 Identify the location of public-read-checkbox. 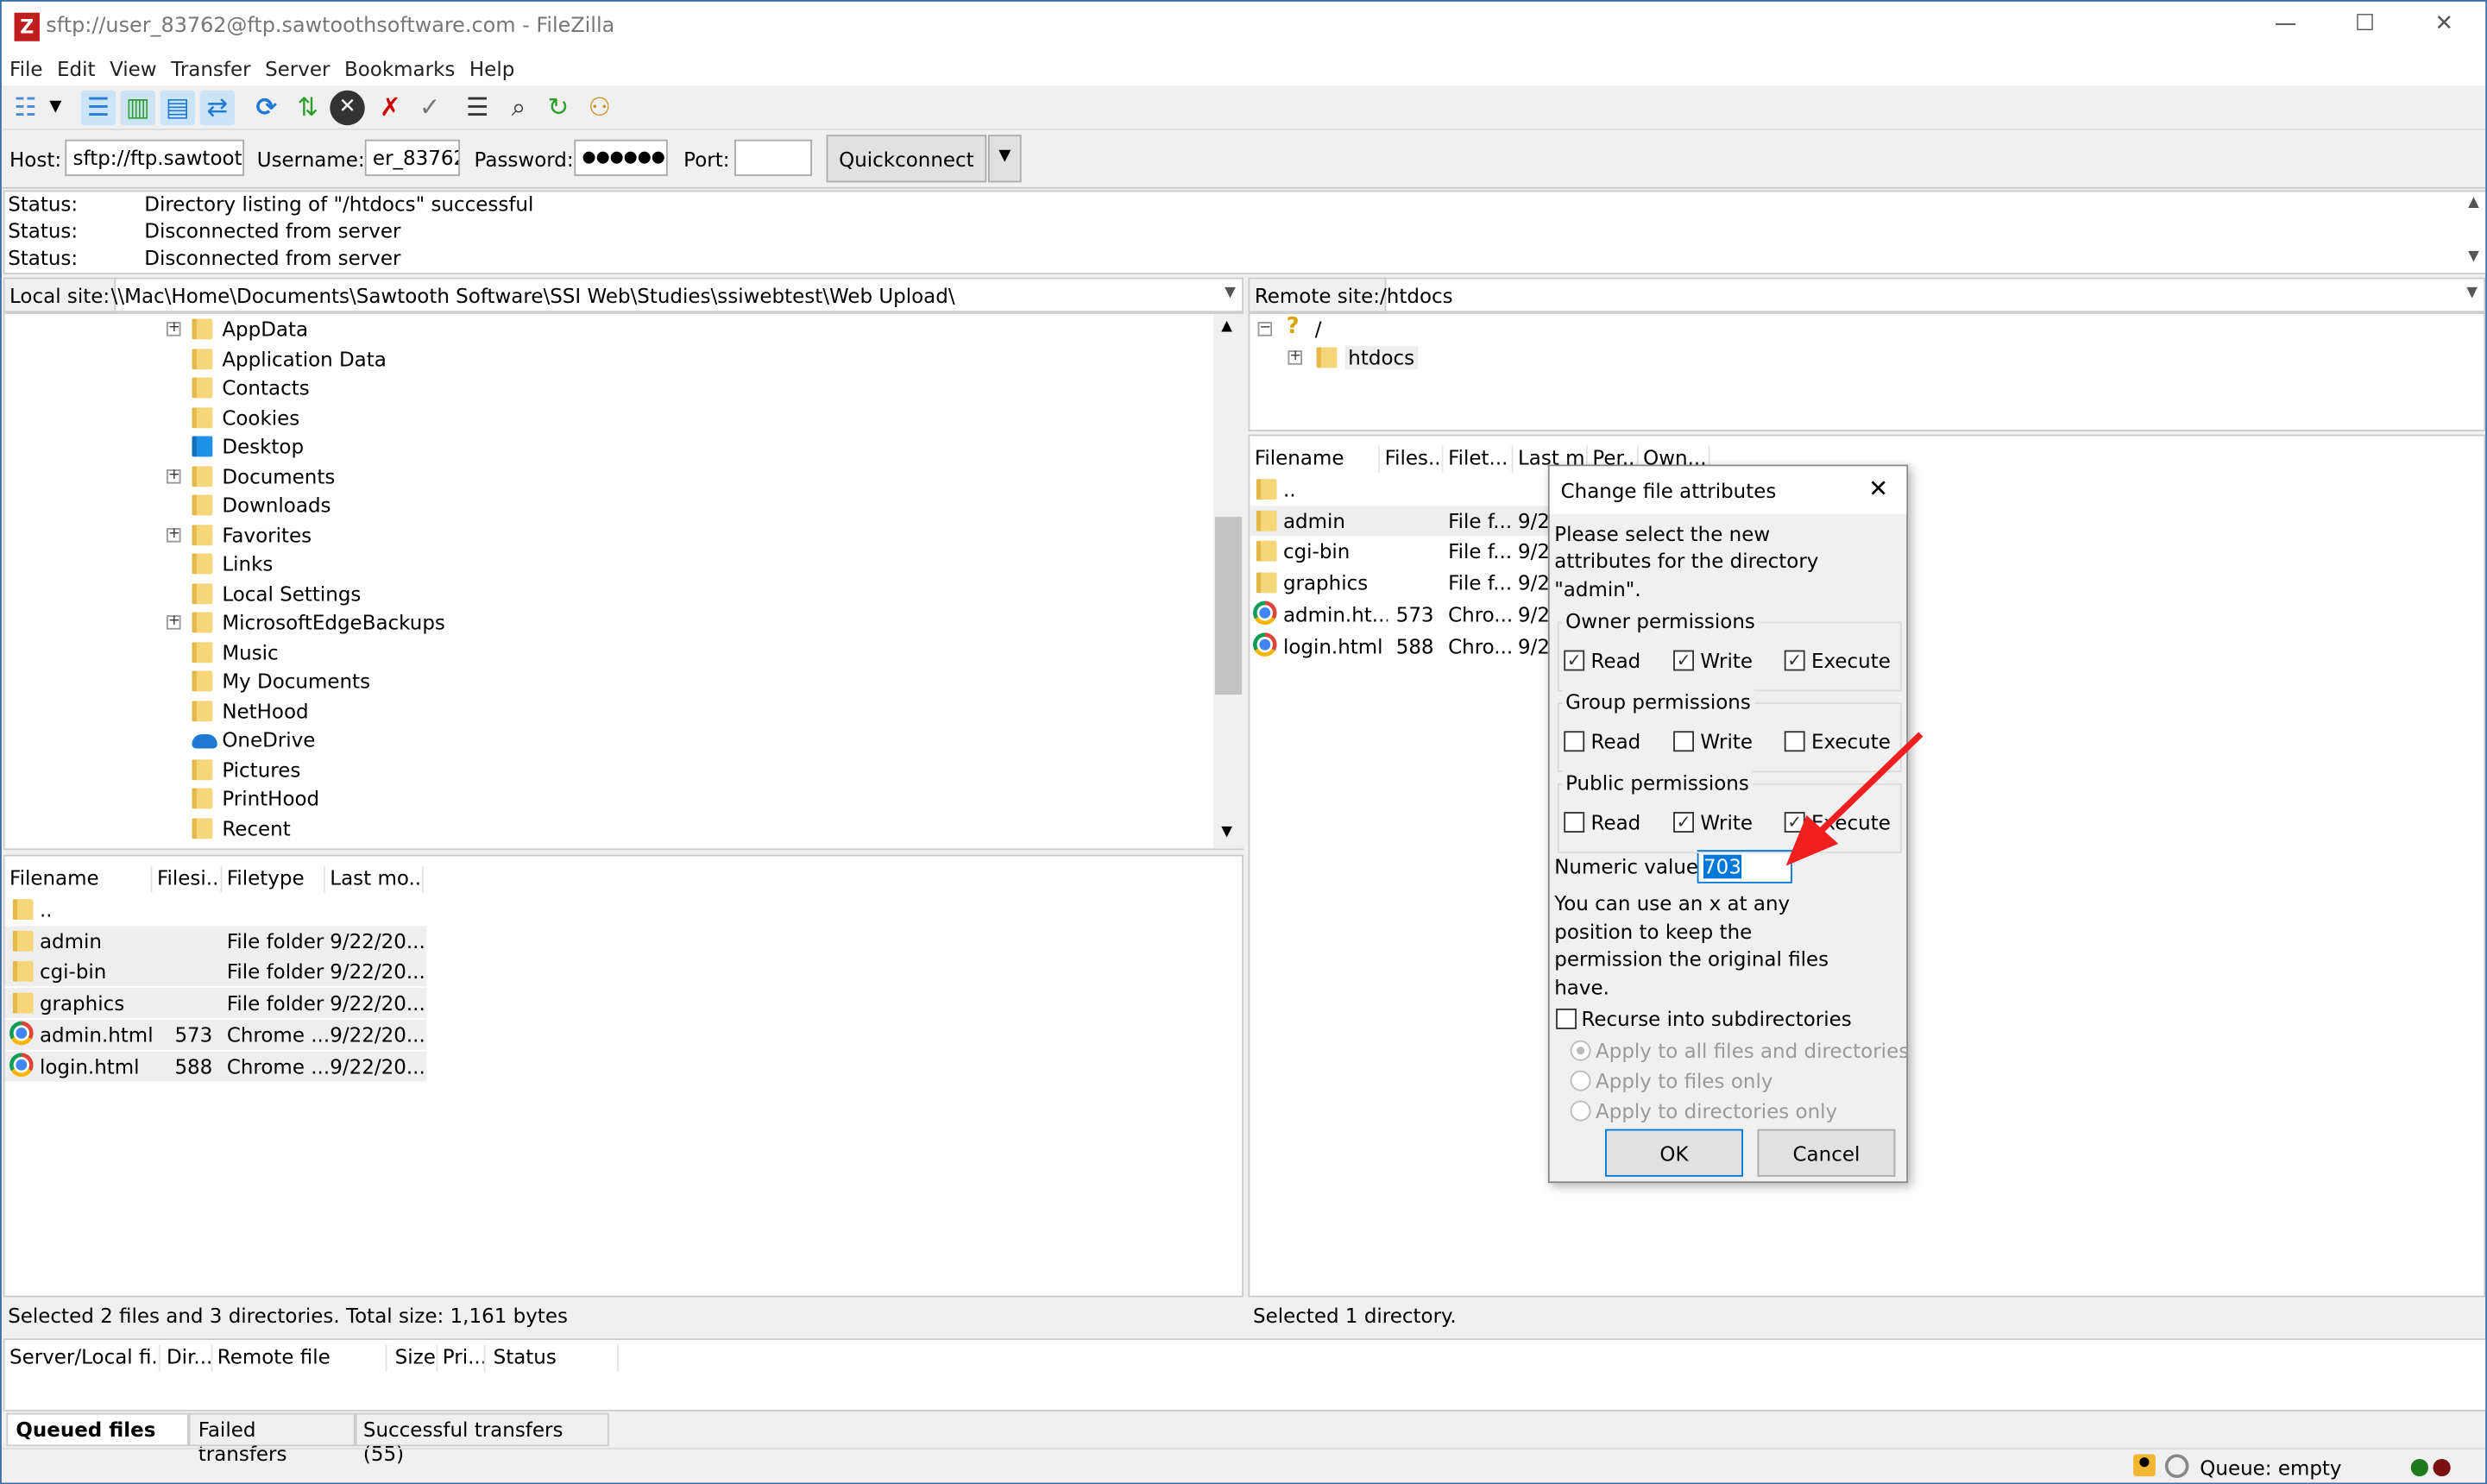
(1574, 822).